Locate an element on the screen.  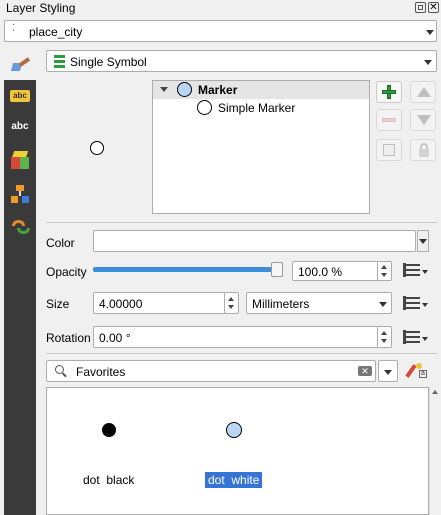
undo-redo-icon is located at coordinates (21, 227).